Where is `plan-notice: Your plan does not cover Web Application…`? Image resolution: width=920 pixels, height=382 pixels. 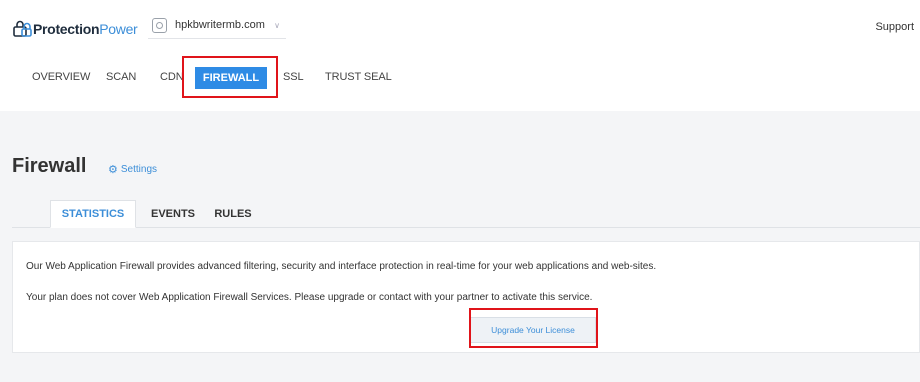
plan-notice: Your plan does not cover Web Application… is located at coordinates (309, 297).